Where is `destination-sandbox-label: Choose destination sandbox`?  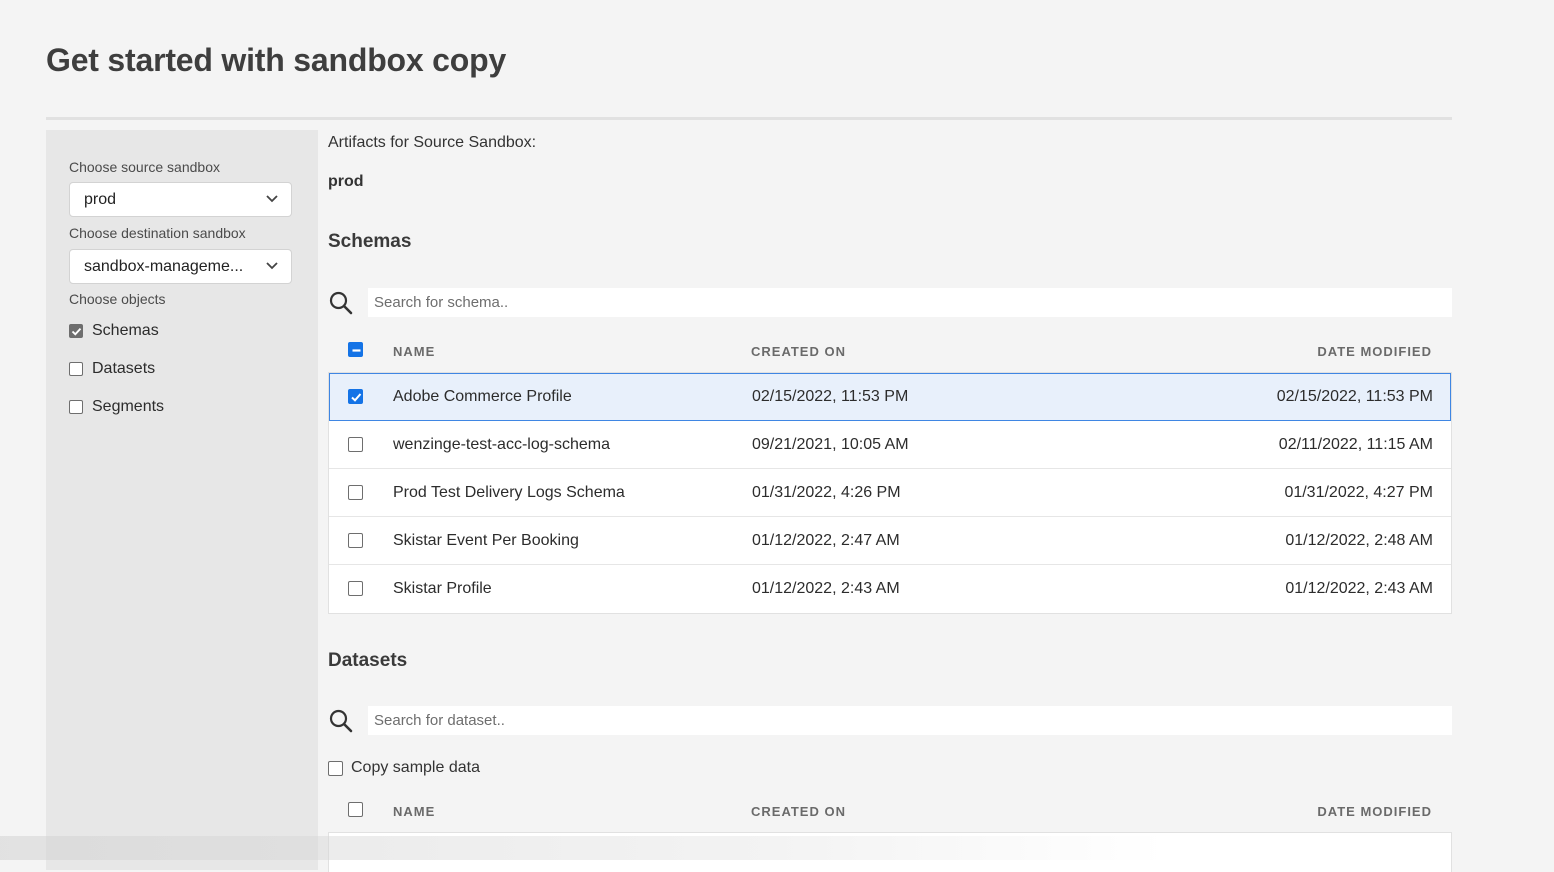 destination-sandbox-label: Choose destination sandbox is located at coordinates (157, 233).